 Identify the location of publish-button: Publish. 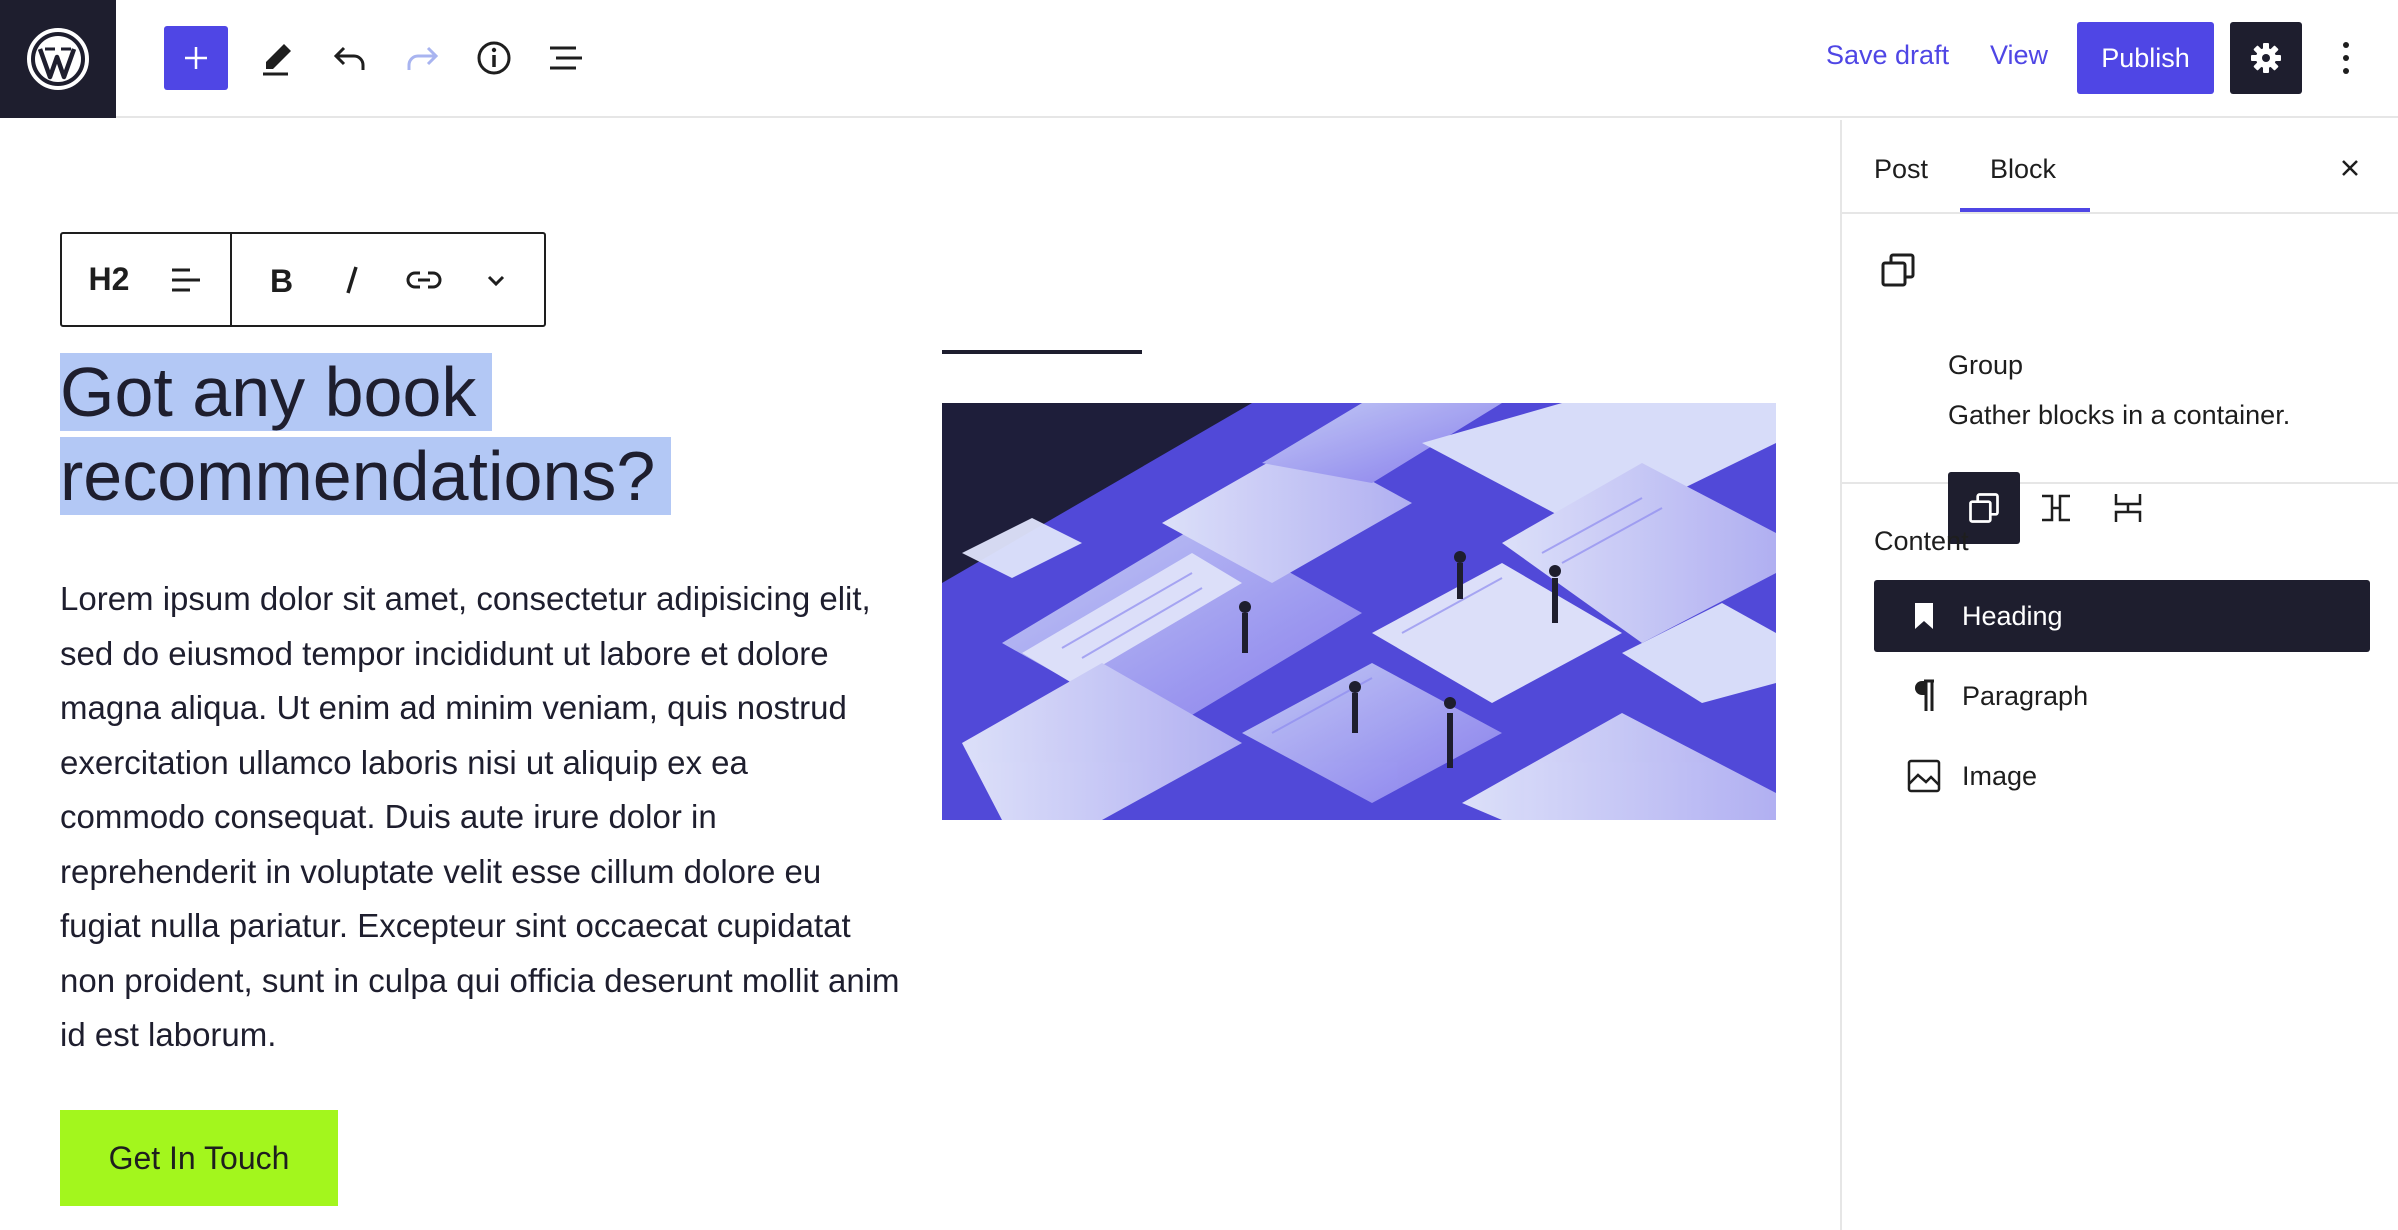
(2145, 58).